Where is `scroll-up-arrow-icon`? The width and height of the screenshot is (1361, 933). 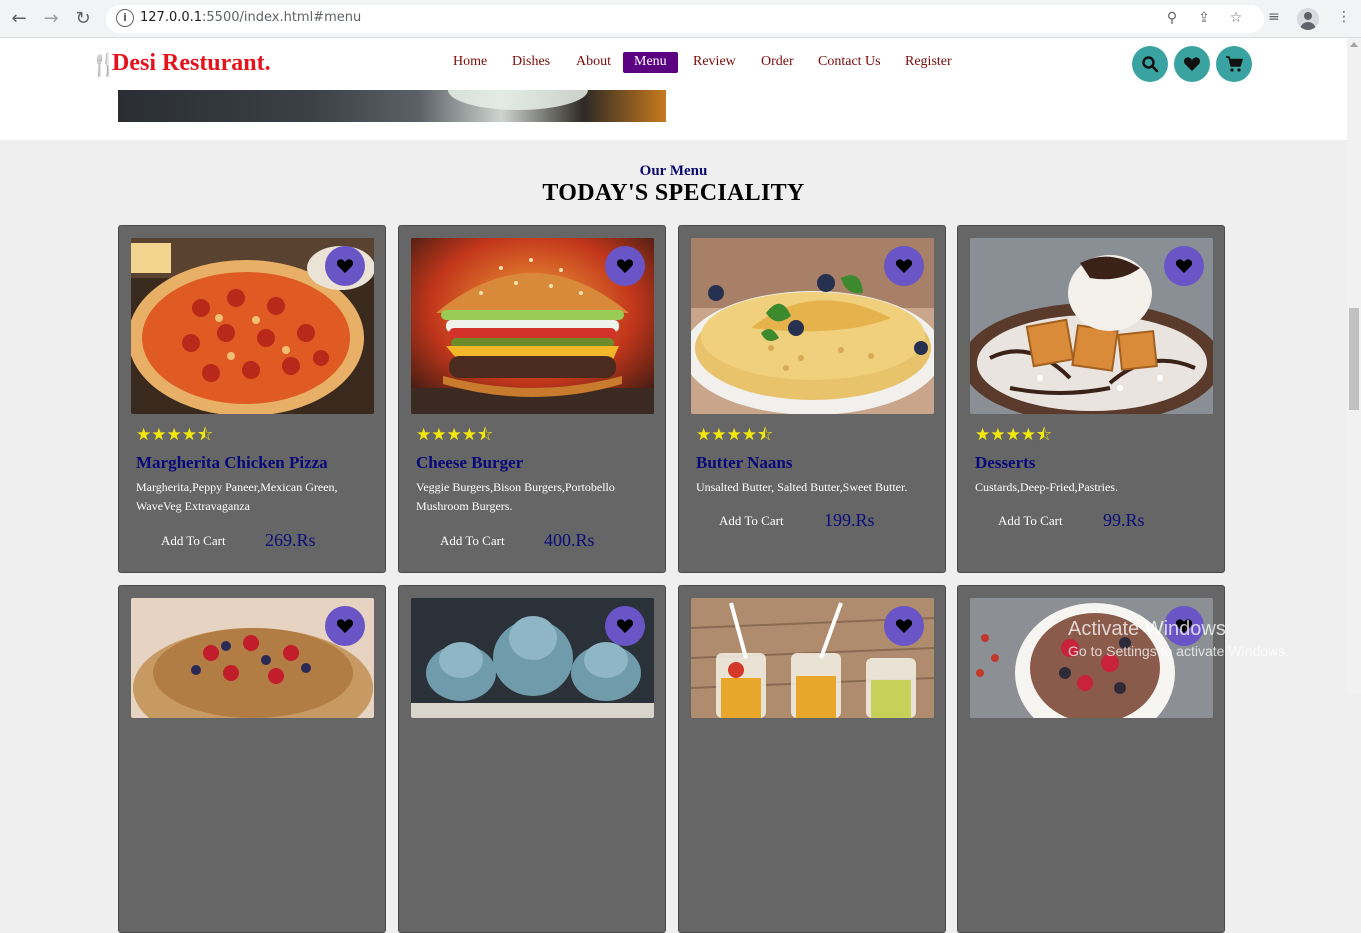 scroll-up-arrow-icon is located at coordinates (1354, 44).